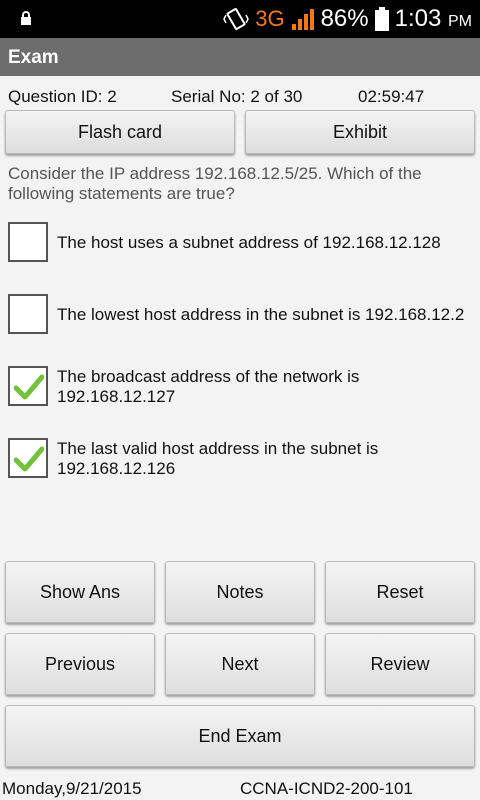  I want to click on vibrate-icon, so click(236, 19).